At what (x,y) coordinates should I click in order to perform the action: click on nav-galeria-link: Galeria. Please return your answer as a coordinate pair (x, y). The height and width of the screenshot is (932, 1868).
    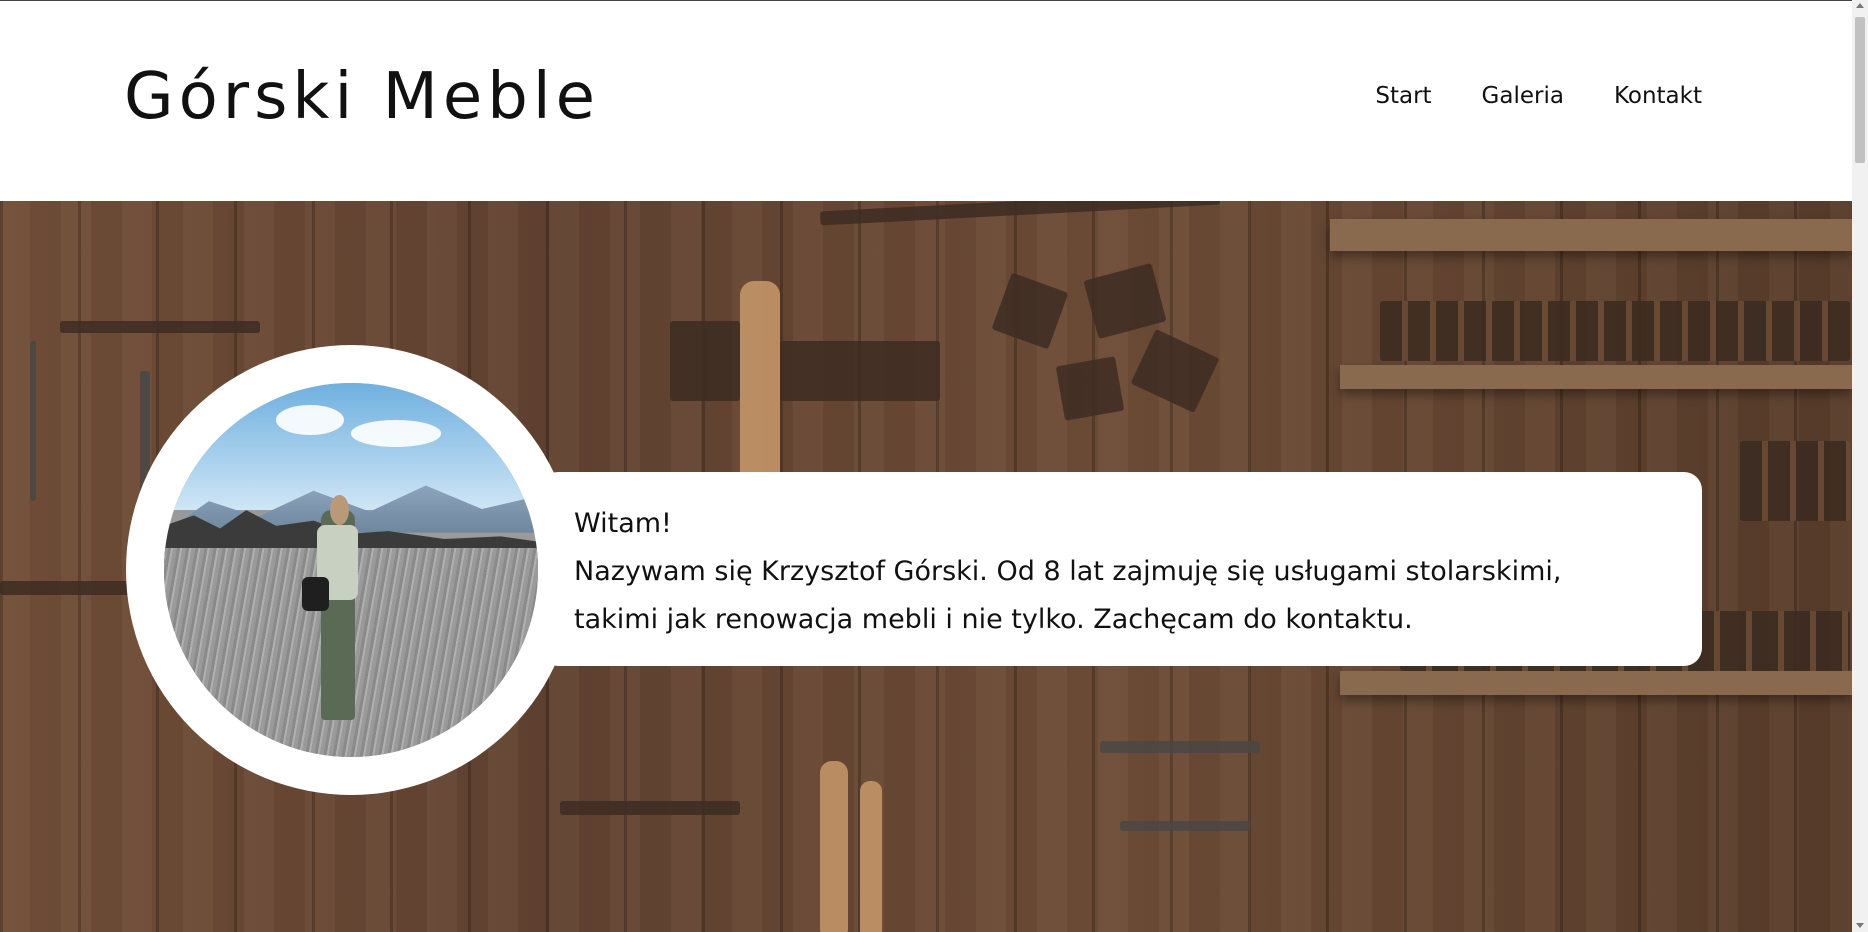
    Looking at the image, I should click on (1523, 96).